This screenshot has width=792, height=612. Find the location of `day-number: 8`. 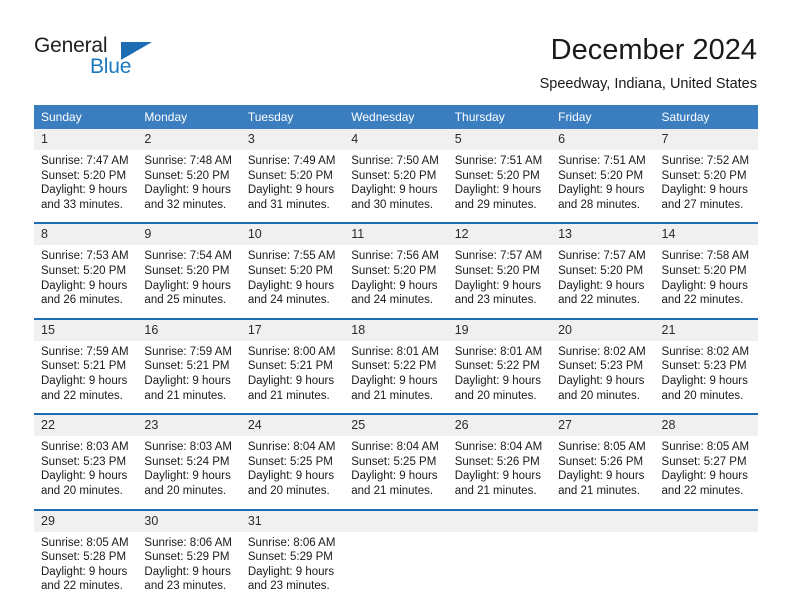

day-number: 8 is located at coordinates (86, 235).